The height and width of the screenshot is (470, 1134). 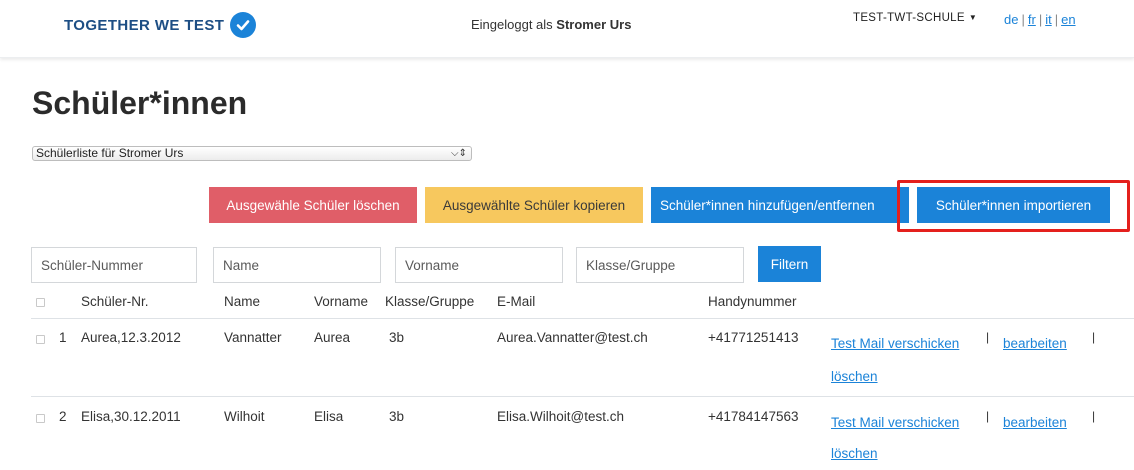 I want to click on header-phone: Handynummer, so click(x=752, y=301).